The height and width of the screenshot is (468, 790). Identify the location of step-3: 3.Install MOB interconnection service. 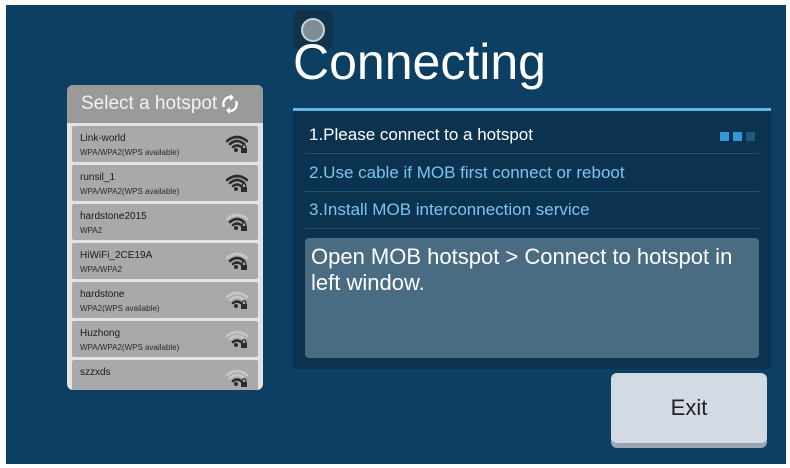
(449, 209).